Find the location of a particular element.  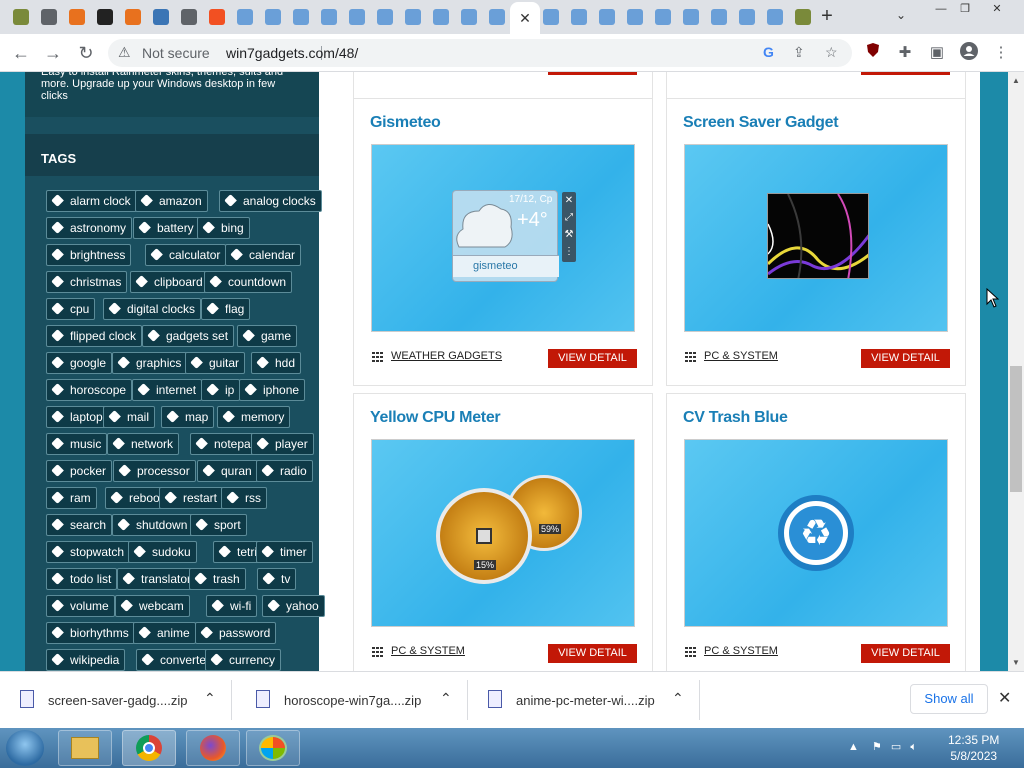

download-item: screen-saver-gadg....zip ⌃ is located at coordinates (116, 700).